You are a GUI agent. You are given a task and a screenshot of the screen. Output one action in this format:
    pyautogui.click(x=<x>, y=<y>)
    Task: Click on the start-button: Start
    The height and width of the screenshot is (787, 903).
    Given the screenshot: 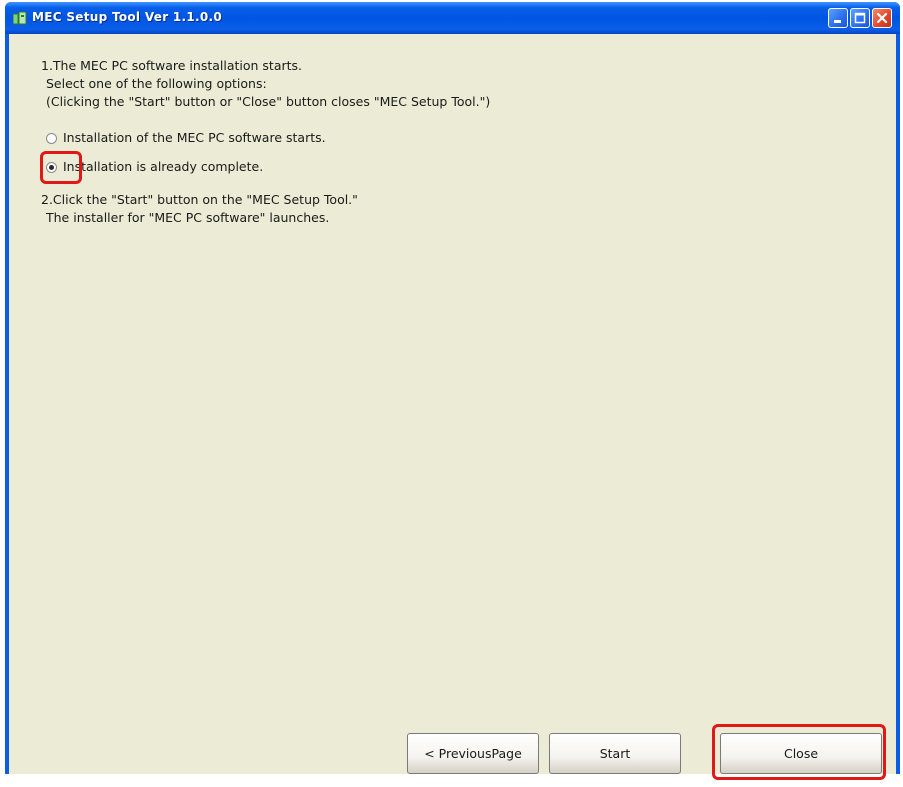 What is the action you would take?
    pyautogui.click(x=615, y=753)
    